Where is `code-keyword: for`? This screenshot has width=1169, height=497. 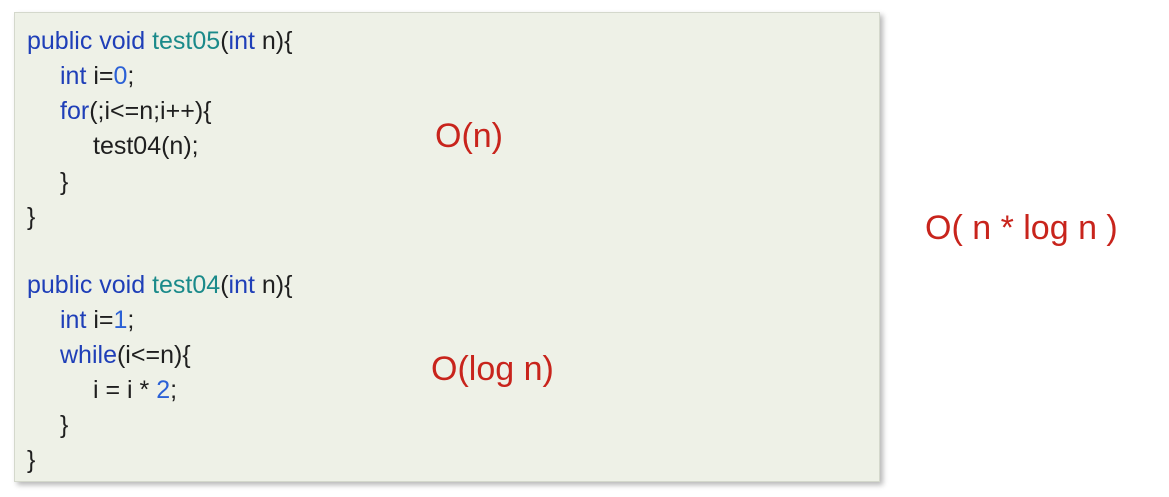
code-keyword: for is located at coordinates (75, 111).